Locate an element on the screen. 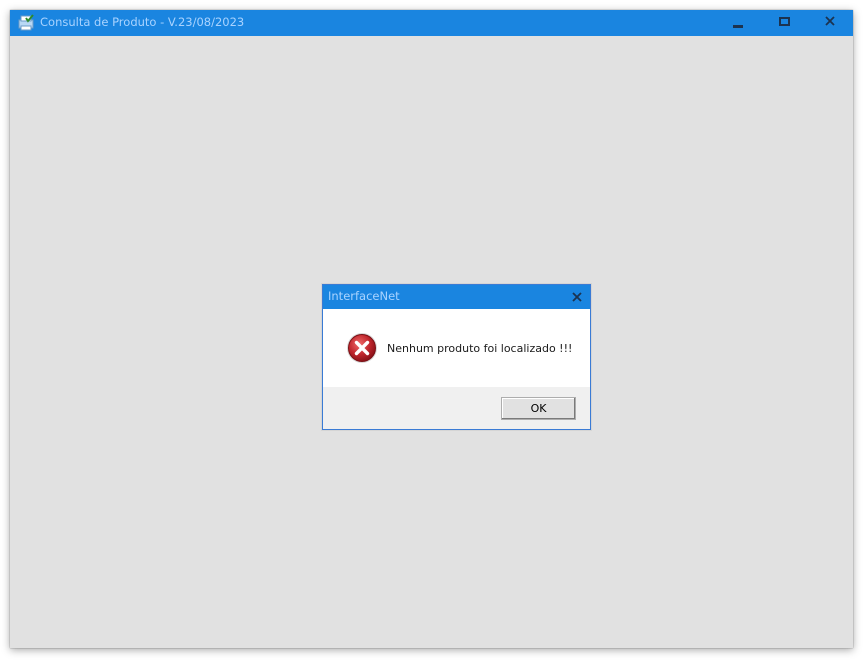  dialog-body: Nenhum produto foi localizado !!! is located at coordinates (456, 348).